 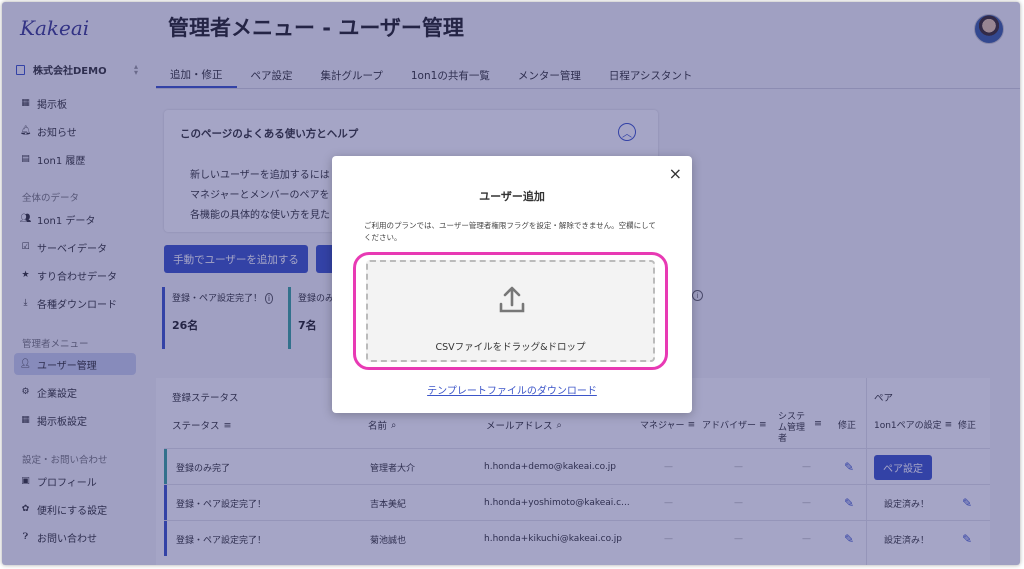 I want to click on close-icon: ×, so click(x=675, y=173).